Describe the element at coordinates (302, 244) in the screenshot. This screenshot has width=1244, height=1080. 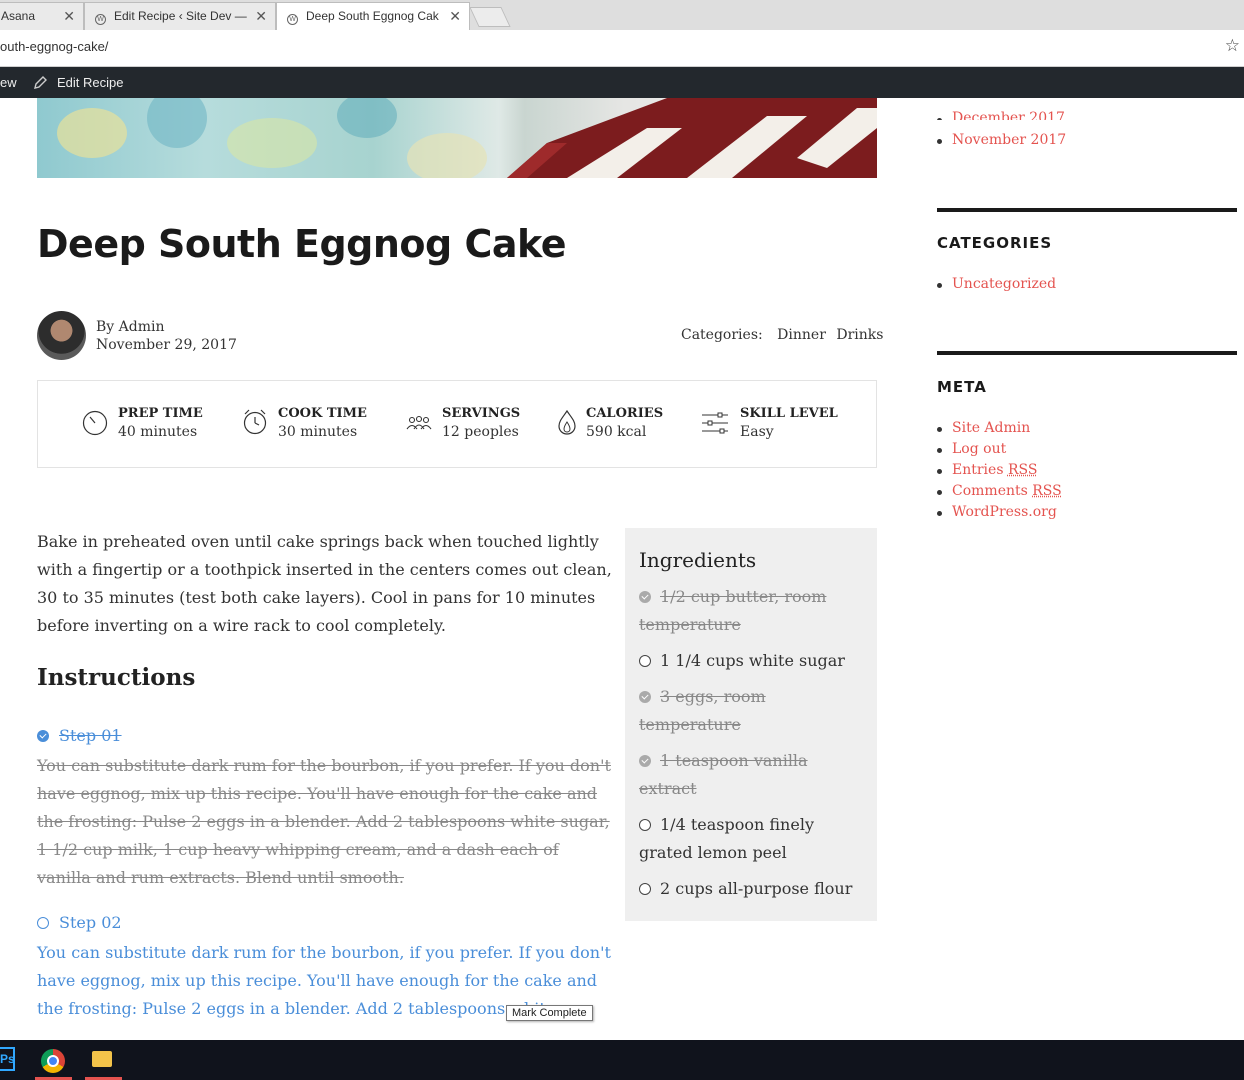
I see `page-title: Deep South Eggnog Cake` at that location.